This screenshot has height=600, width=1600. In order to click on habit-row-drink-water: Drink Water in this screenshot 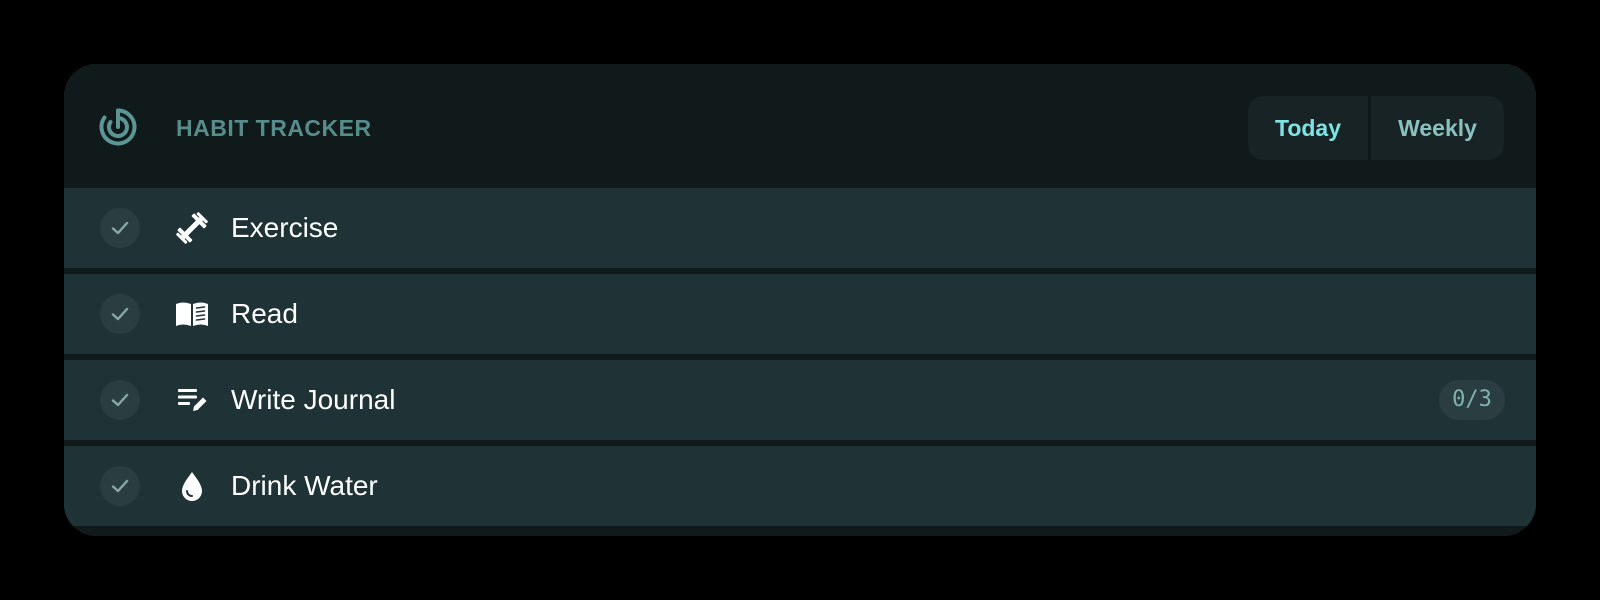, I will do `click(800, 486)`.